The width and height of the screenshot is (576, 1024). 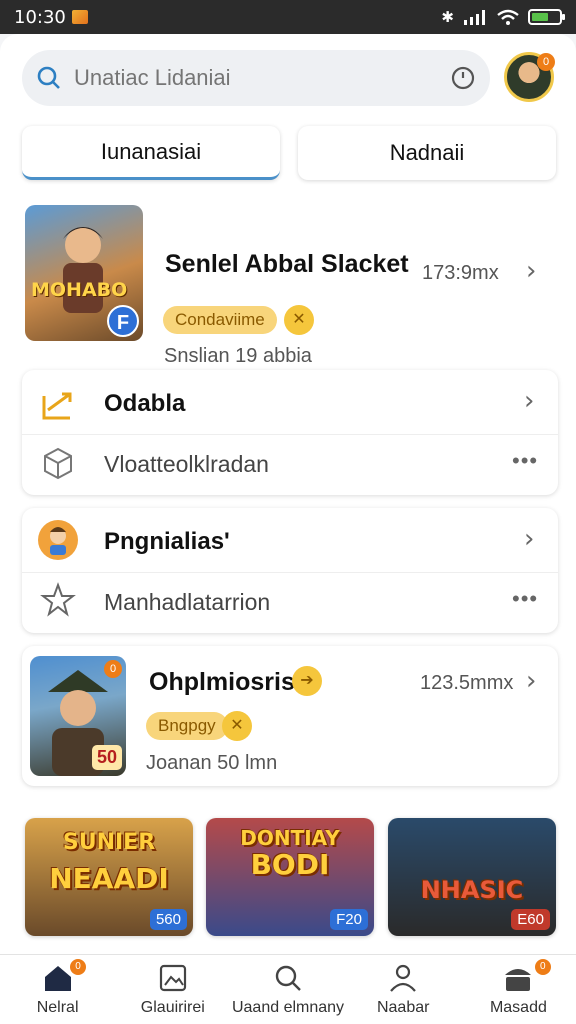 What do you see at coordinates (290, 838) in the screenshot?
I see `tile-2-top-label: DONTIAY` at bounding box center [290, 838].